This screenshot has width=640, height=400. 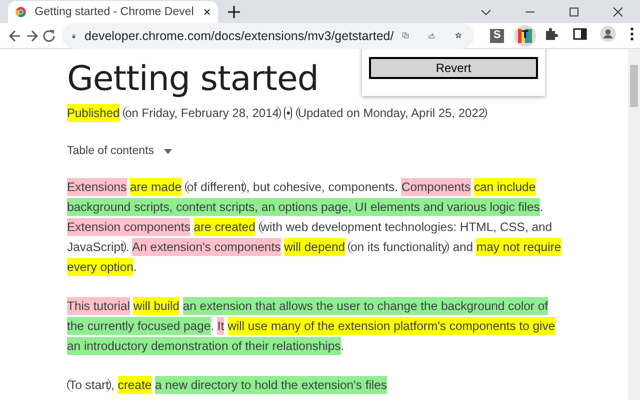 What do you see at coordinates (234, 12) in the screenshot?
I see `new-tab-icon` at bounding box center [234, 12].